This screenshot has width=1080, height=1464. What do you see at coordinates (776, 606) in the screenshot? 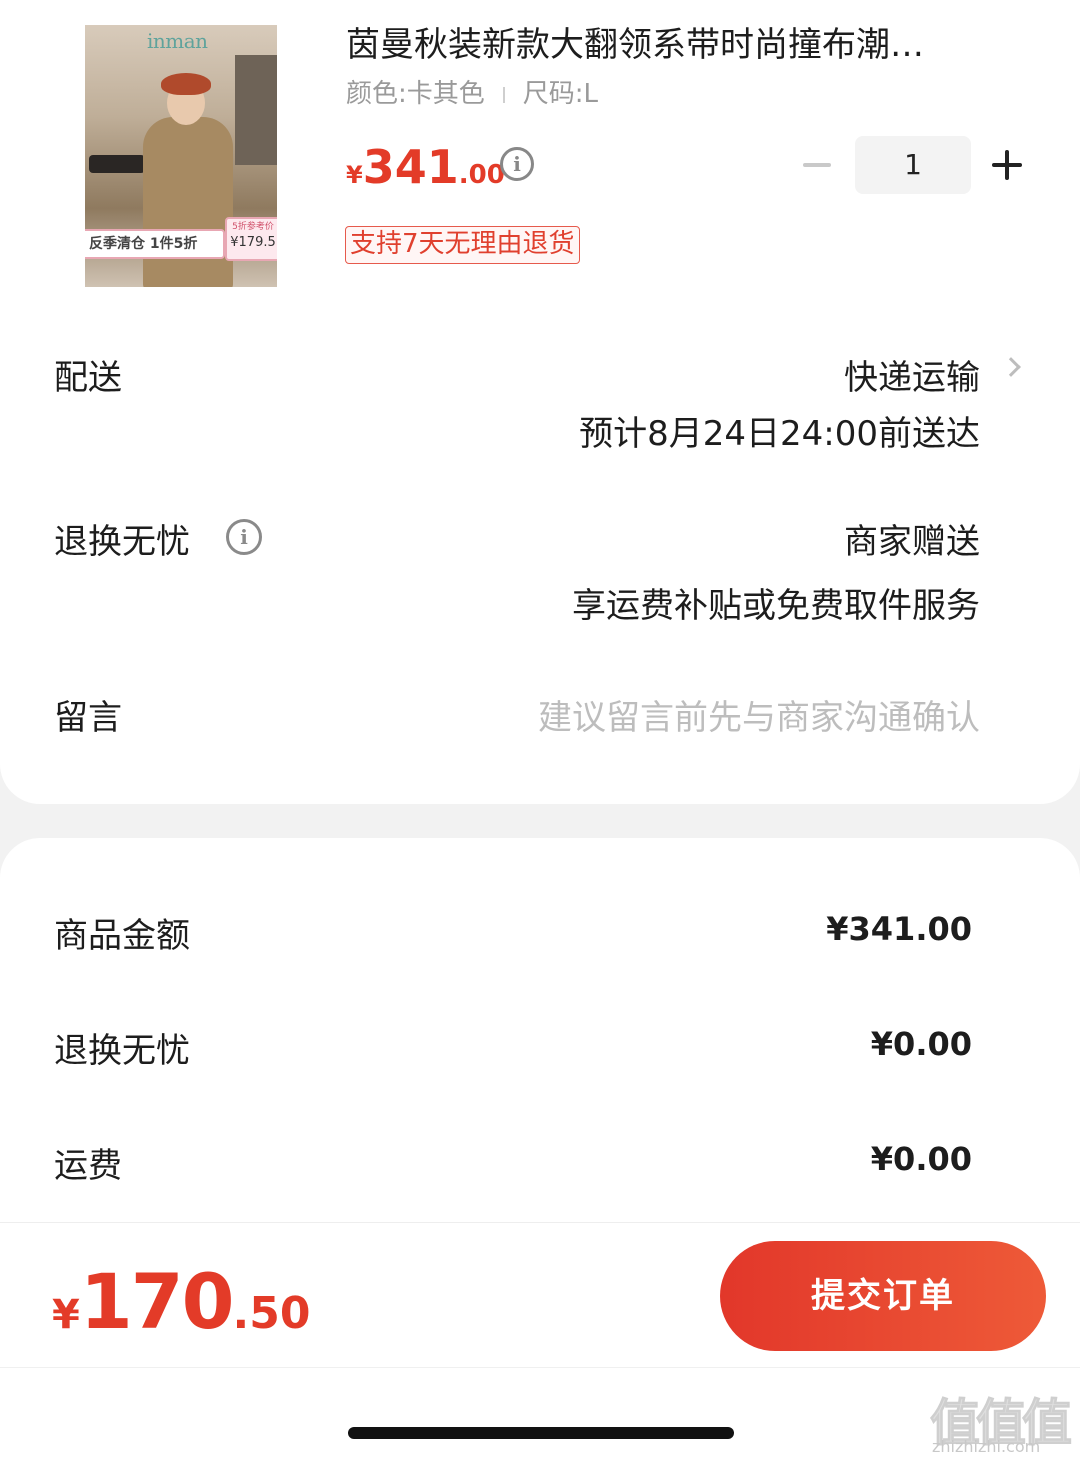
I see `worry-free-desc: 享运费补贴或免费取件服务` at bounding box center [776, 606].